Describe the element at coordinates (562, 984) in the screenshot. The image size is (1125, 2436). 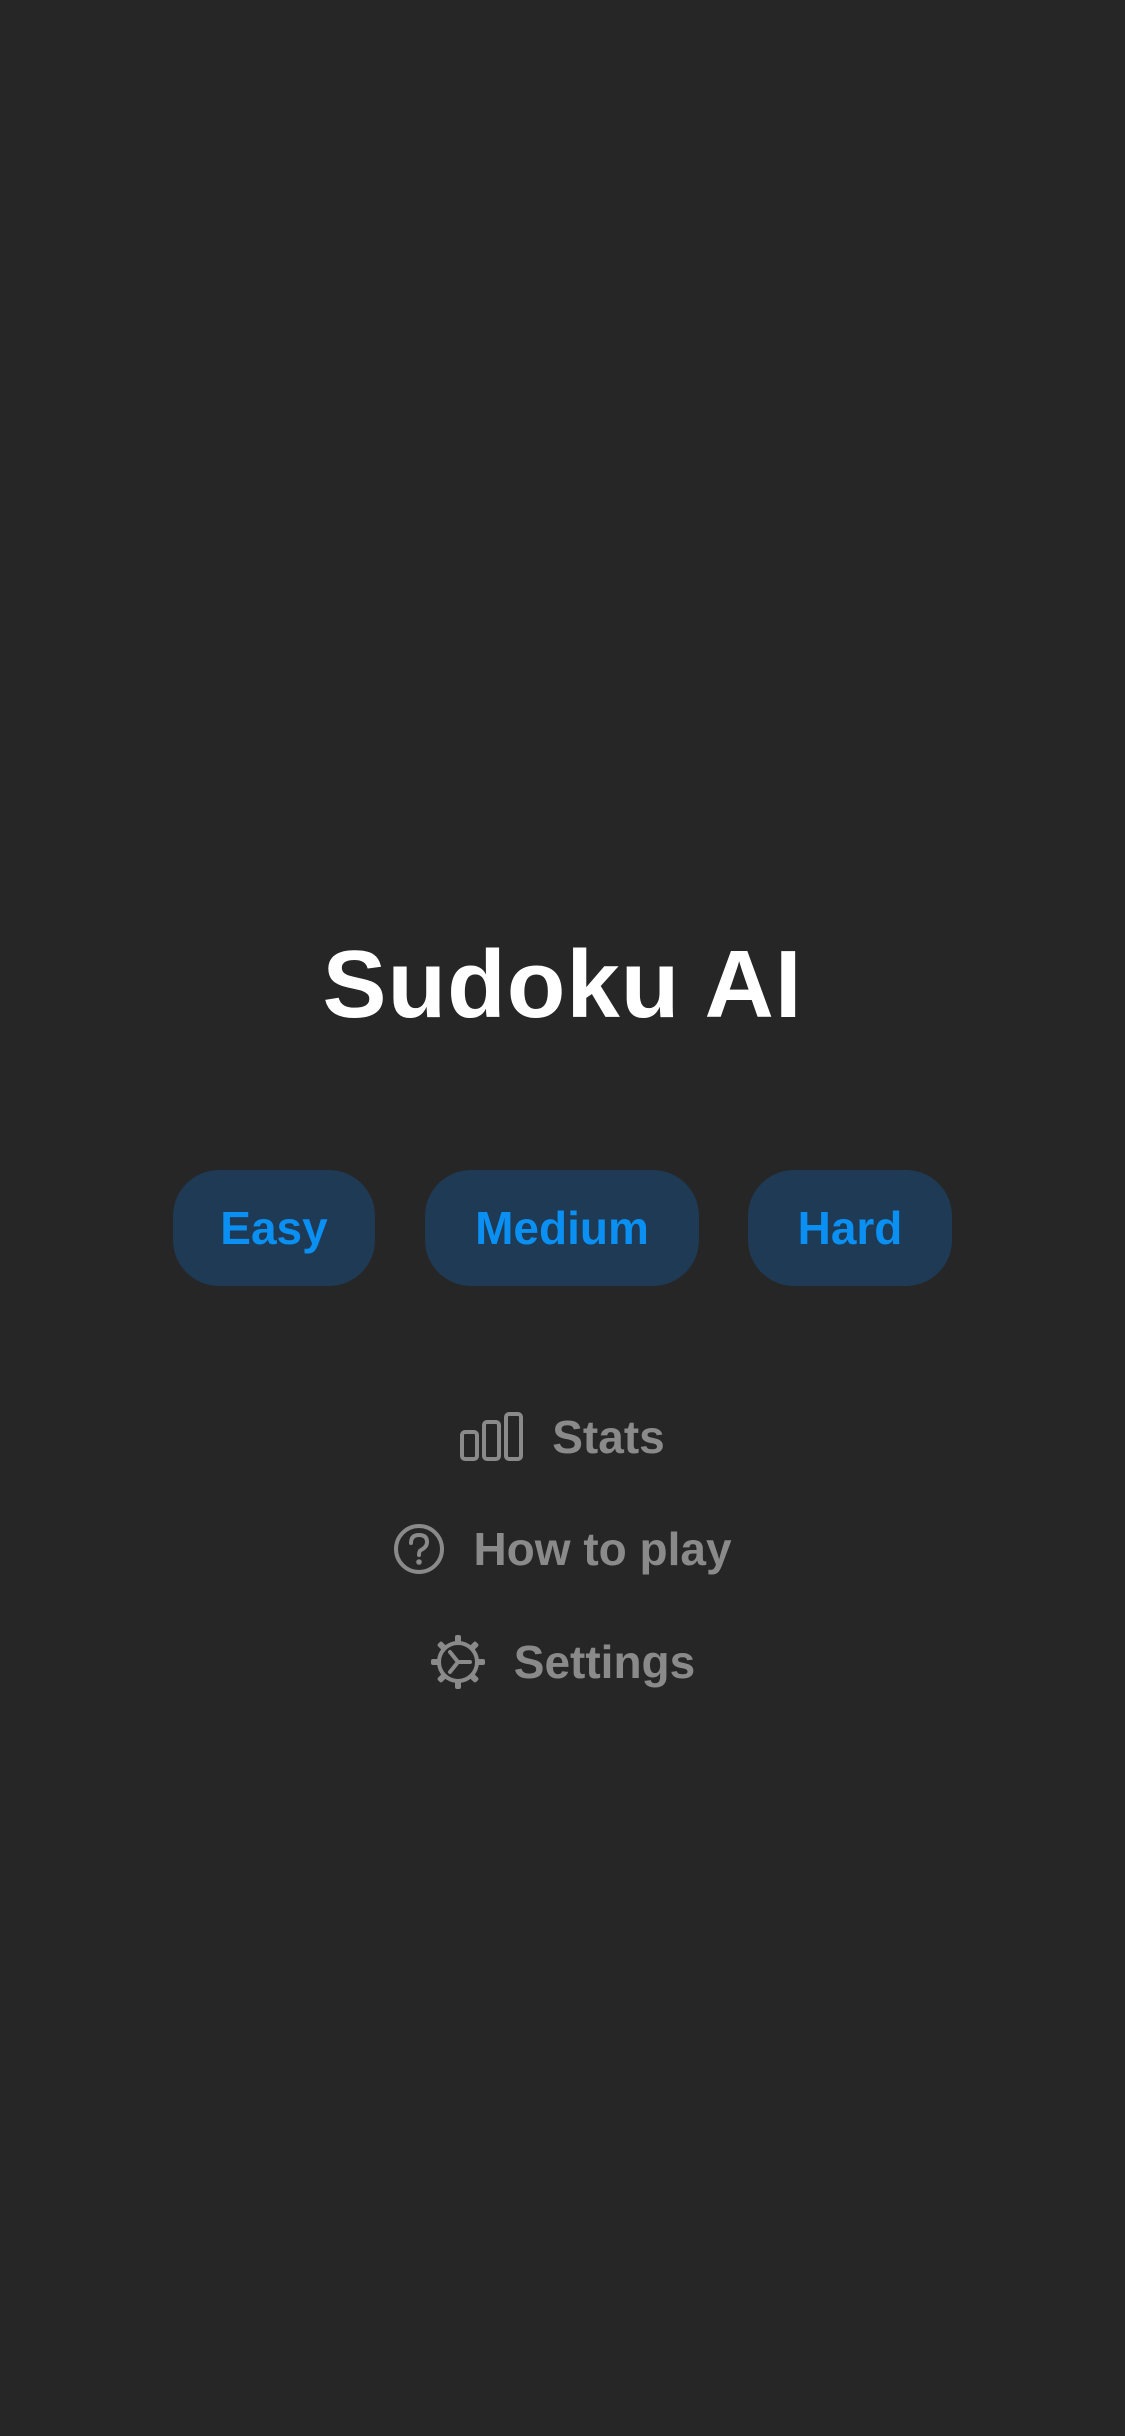
I see `page-title: Sudoku AI` at that location.